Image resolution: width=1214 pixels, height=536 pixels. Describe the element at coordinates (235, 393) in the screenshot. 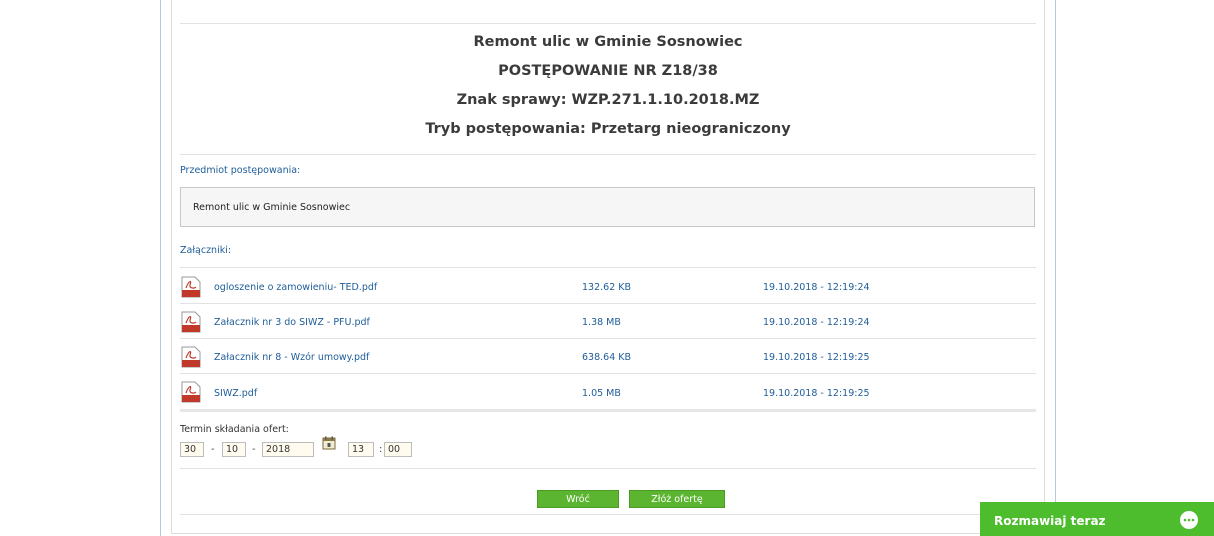

I see `attachment-link: SIWZ.pdf` at that location.